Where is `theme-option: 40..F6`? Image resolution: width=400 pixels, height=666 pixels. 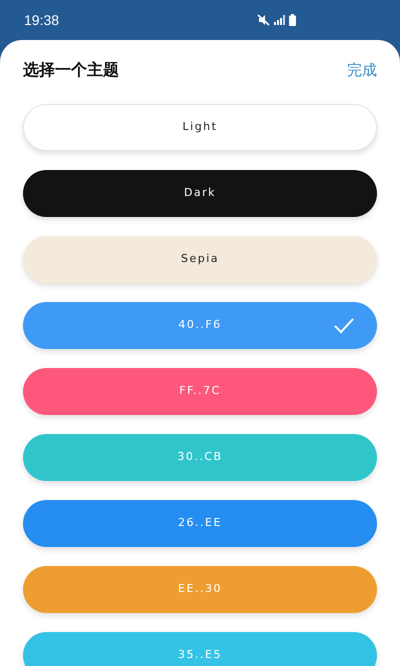 theme-option: 40..F6 is located at coordinates (200, 325).